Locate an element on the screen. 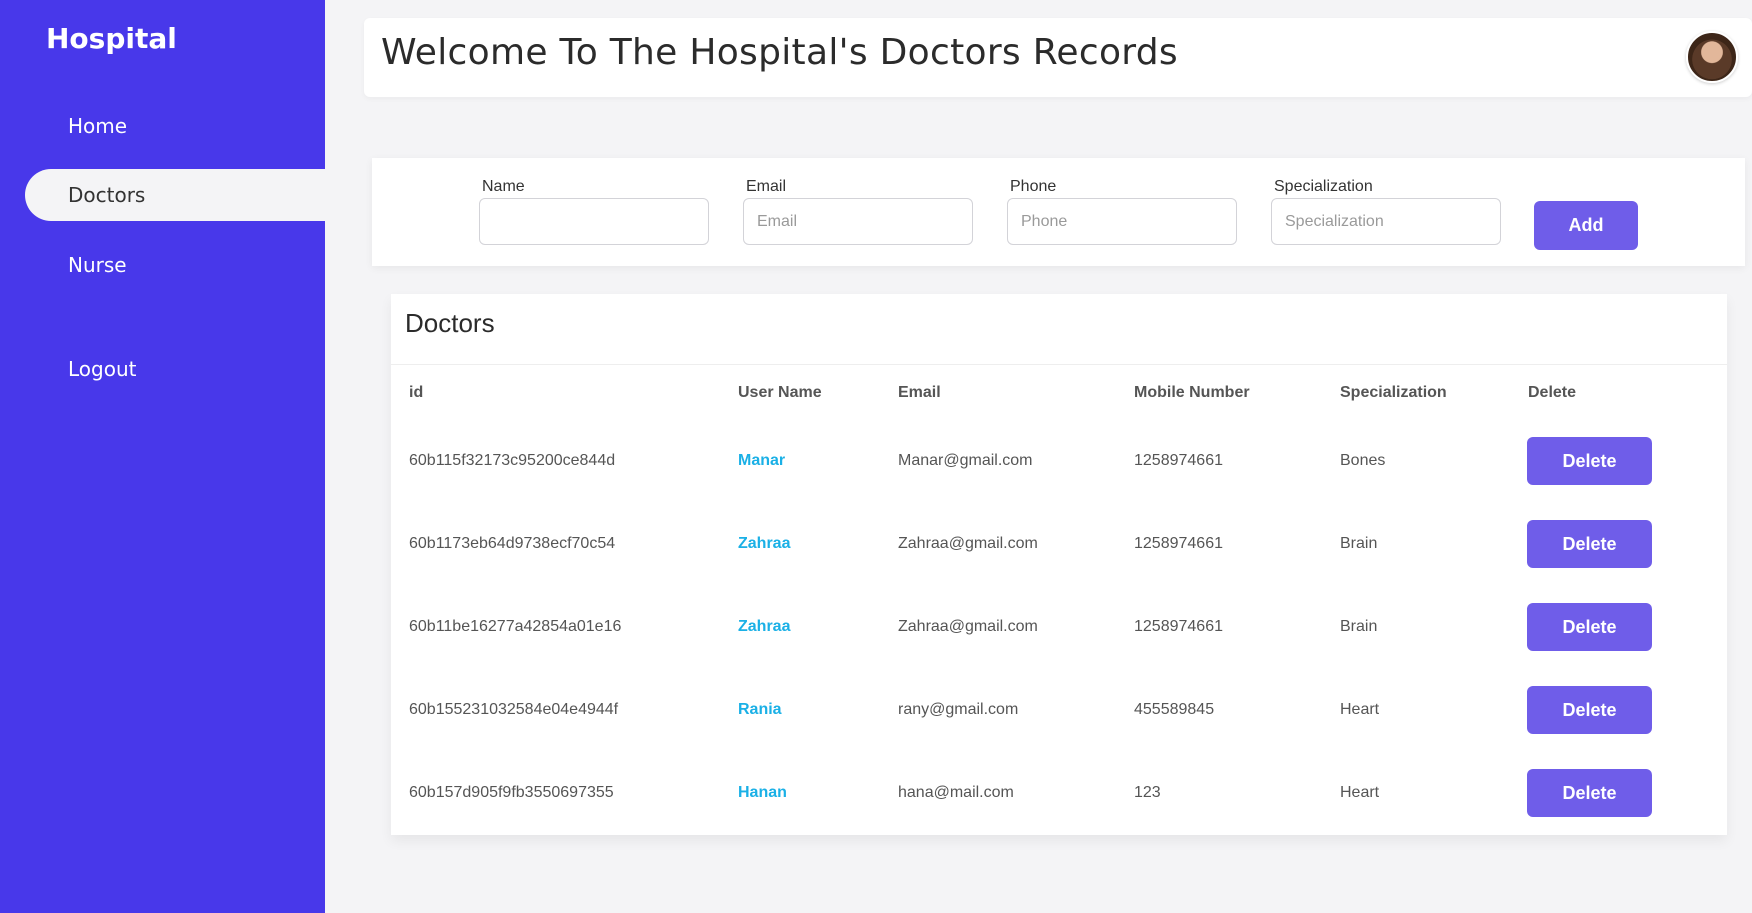 This screenshot has width=1752, height=913. add-doctor-form: Name Email Phone Specialization Add is located at coordinates (1058, 212).